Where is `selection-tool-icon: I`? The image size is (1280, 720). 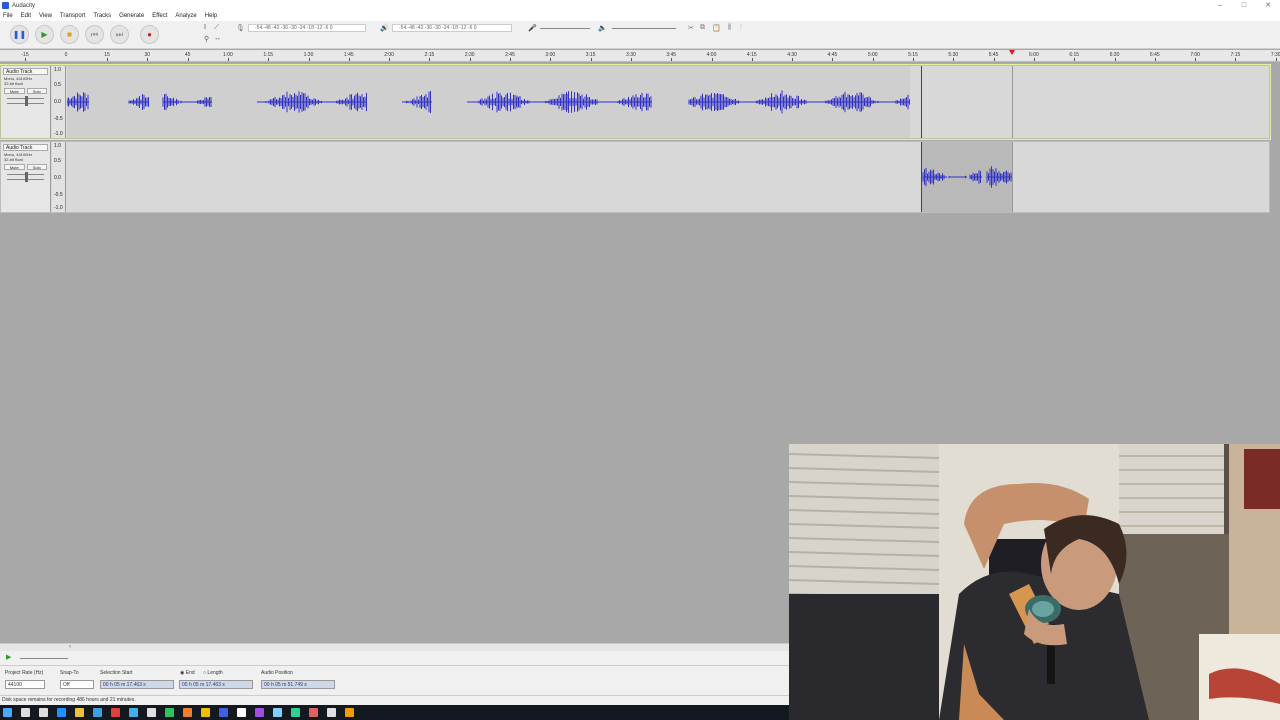
selection-tool-icon: I is located at coordinates (205, 27).